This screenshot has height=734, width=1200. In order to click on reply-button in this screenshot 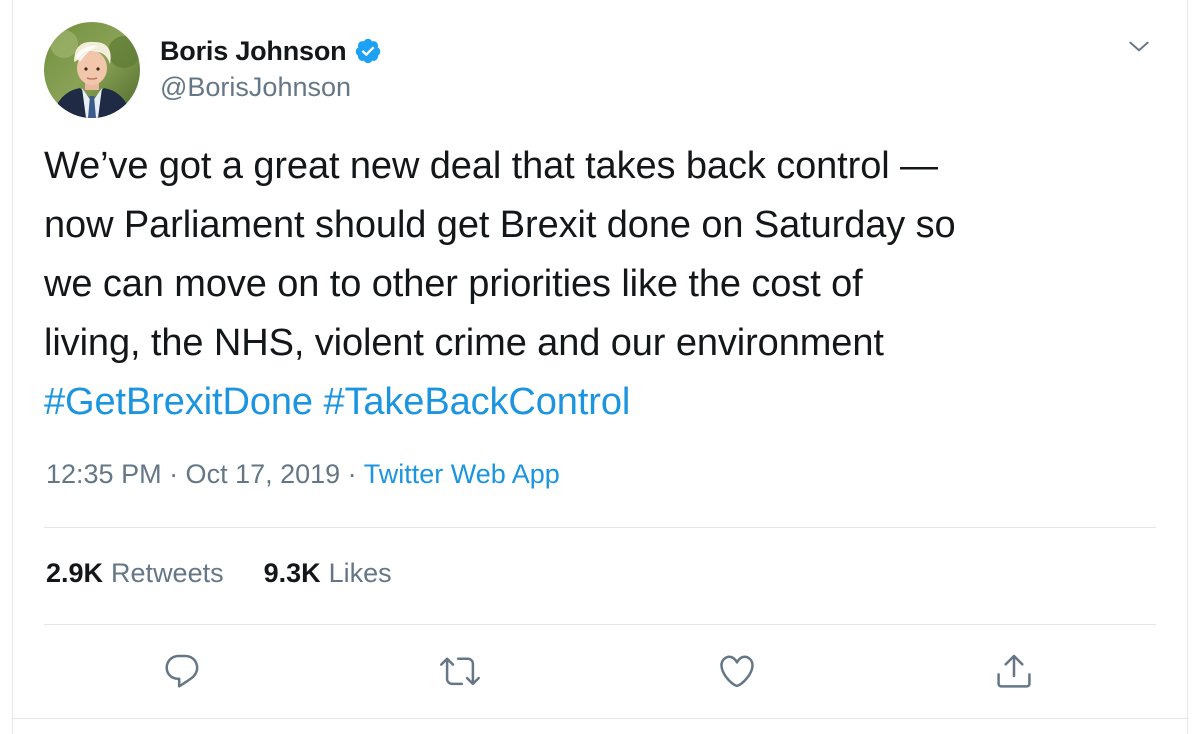, I will do `click(182, 673)`.